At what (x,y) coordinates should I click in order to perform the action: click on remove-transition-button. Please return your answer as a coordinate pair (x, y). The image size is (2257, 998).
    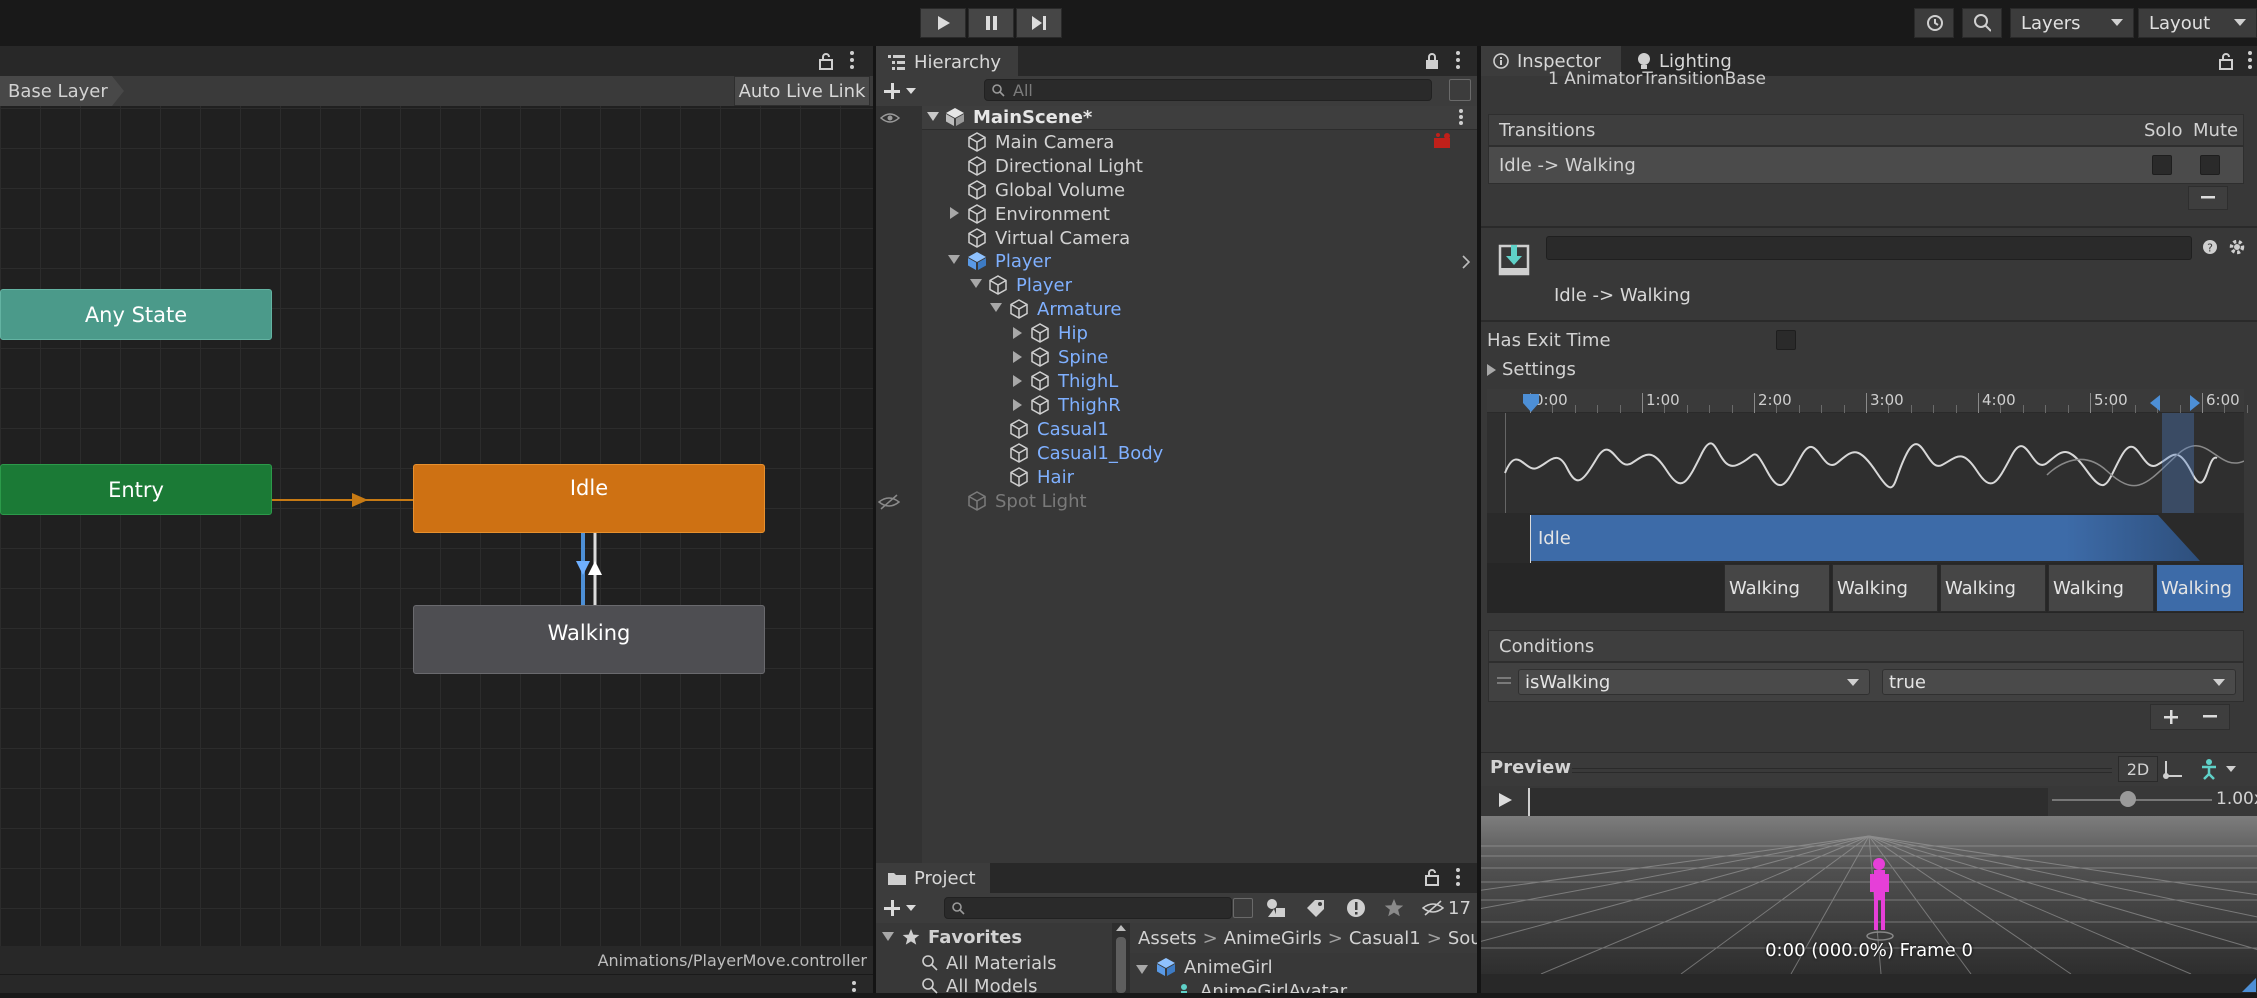
    Looking at the image, I should click on (2208, 198).